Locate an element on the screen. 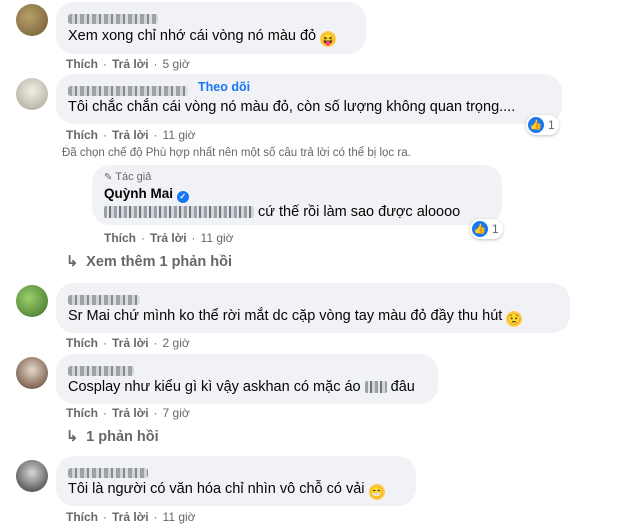 The image size is (640, 525). comment-time: 7 giờ is located at coordinates (176, 413).